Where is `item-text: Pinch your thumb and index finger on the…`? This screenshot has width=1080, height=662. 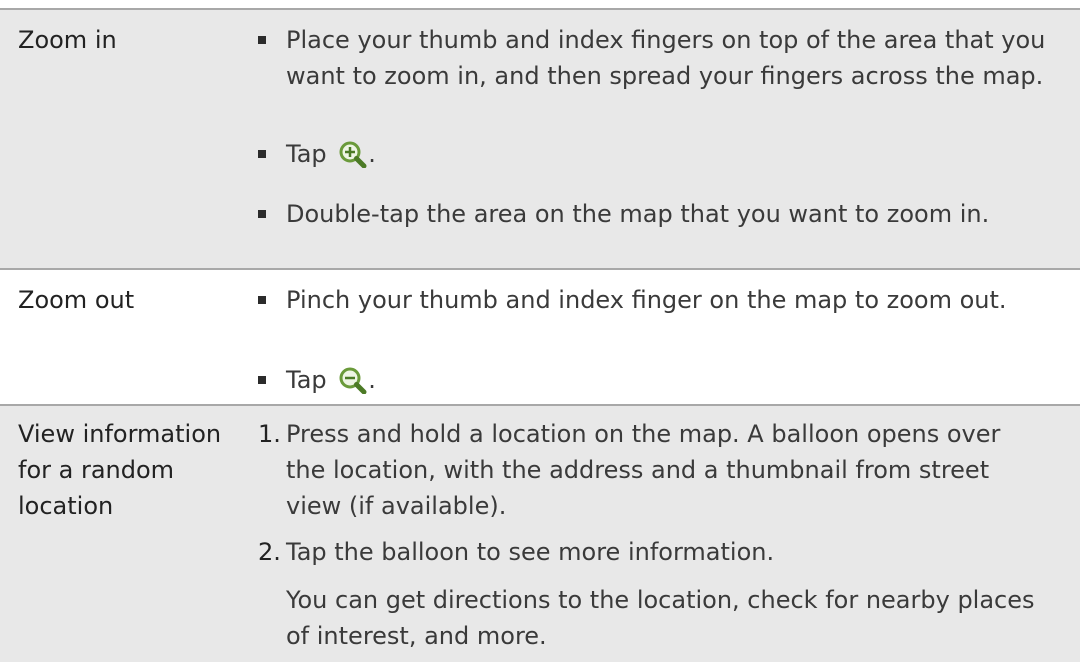
item-text: Pinch your thumb and index finger on the… is located at coordinates (646, 300).